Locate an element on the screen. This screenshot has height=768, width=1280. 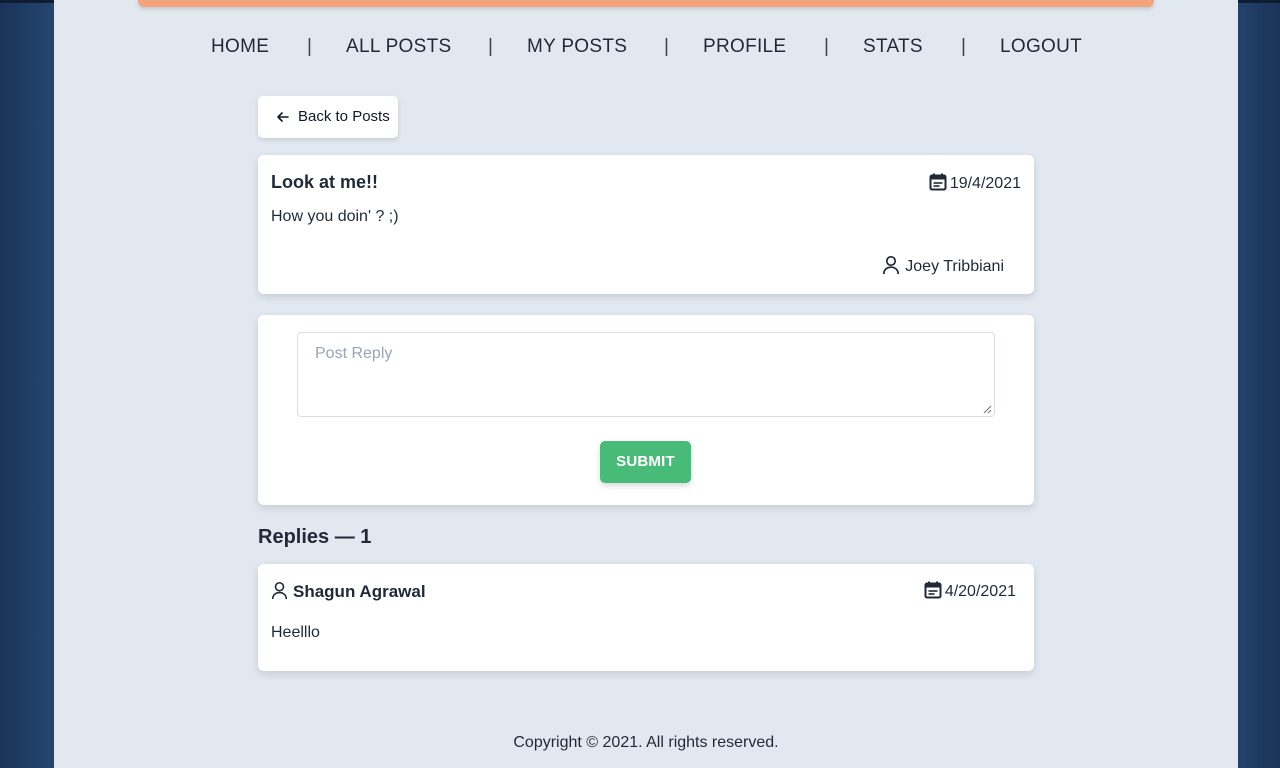
reply-date-text: 4/20/2021 is located at coordinates (980, 591).